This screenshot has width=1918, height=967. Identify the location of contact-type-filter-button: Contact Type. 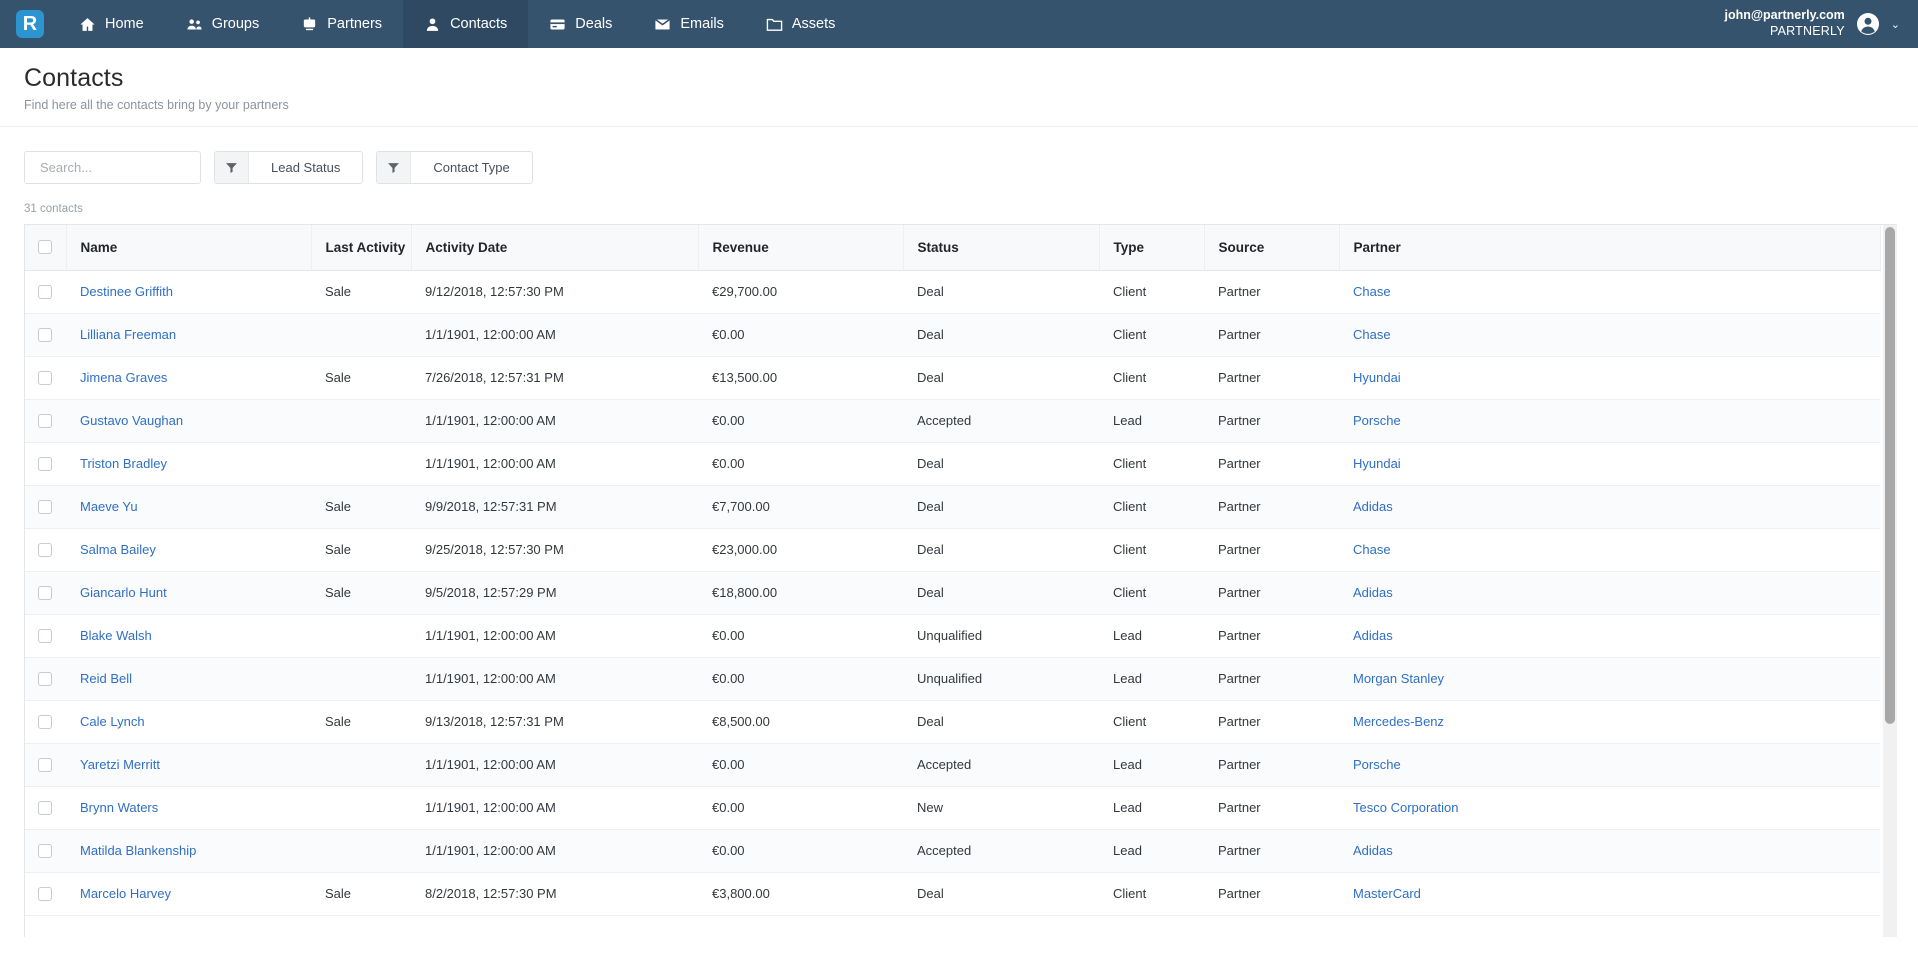
(454, 167).